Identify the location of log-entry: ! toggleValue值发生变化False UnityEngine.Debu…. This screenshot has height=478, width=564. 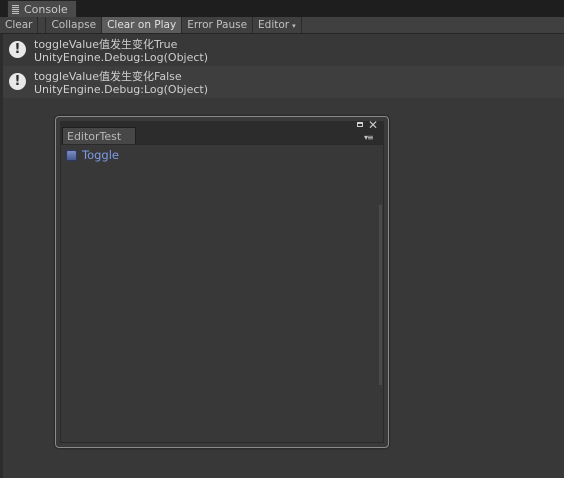
(282, 82).